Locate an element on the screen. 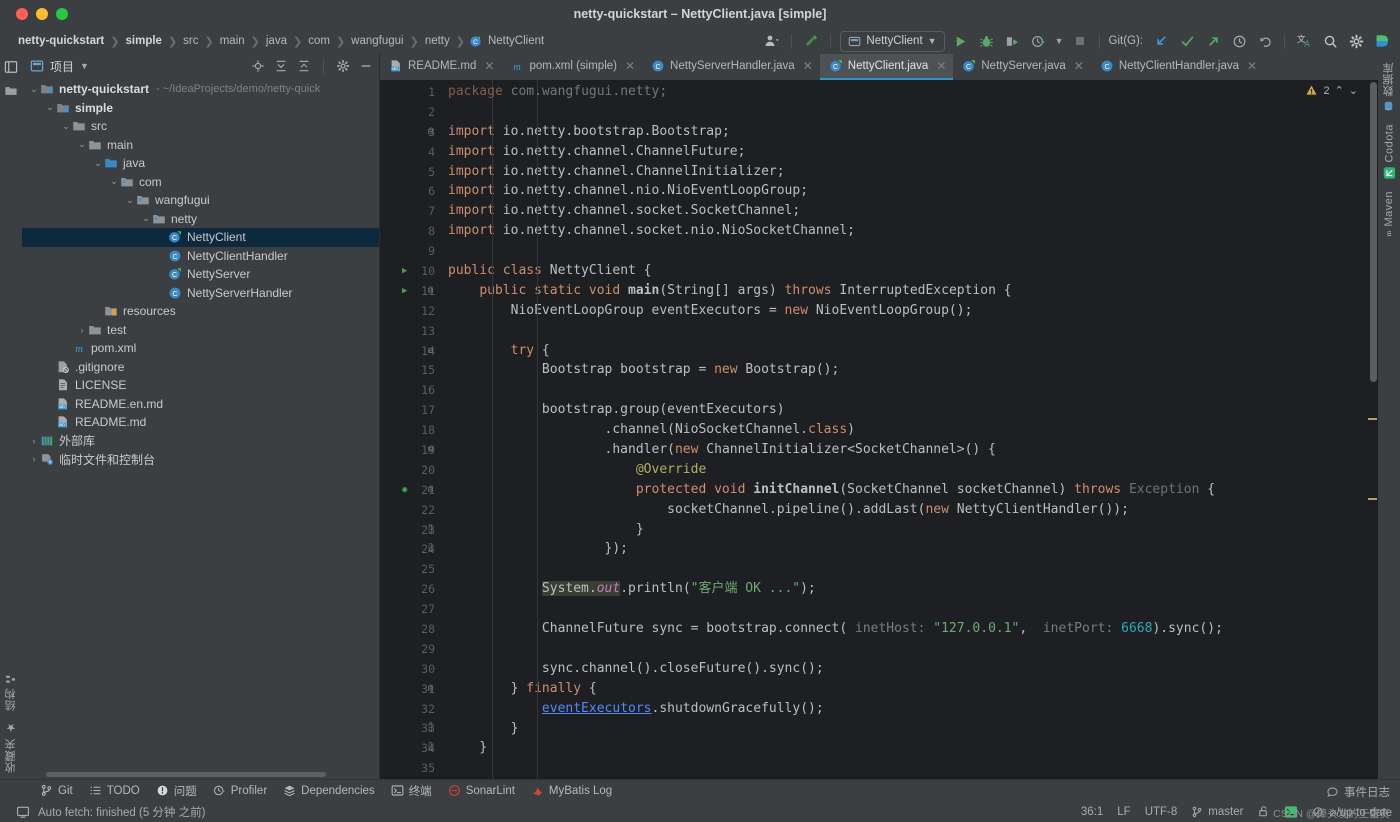 Image resolution: width=1400 pixels, height=822 pixels. hammer-icon is located at coordinates (811, 41).